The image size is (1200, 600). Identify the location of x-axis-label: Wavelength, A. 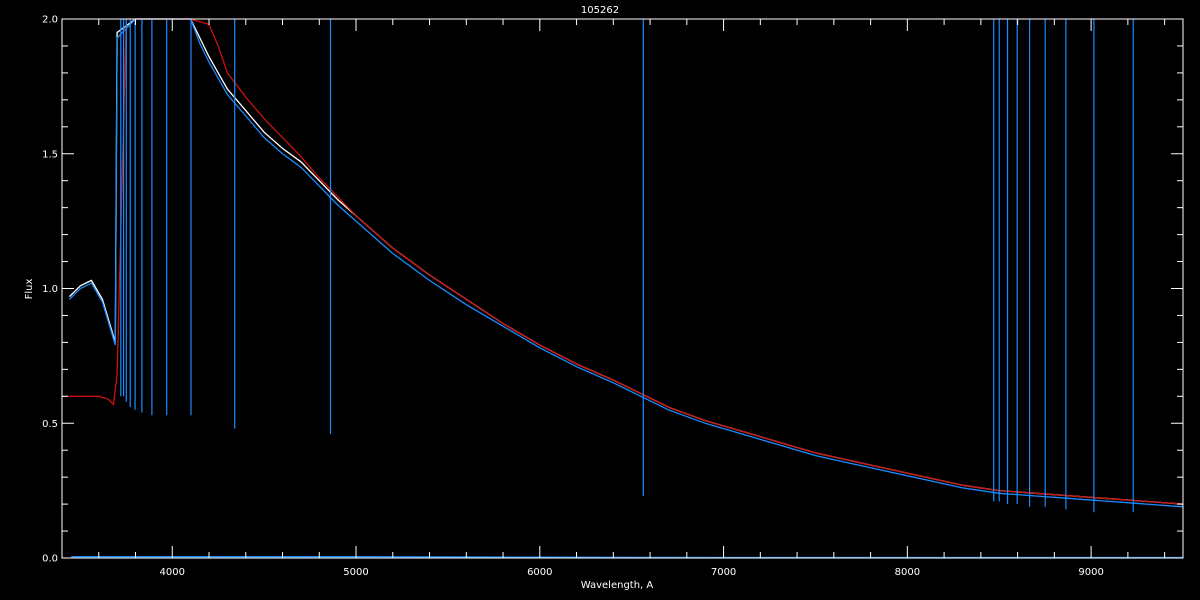
(617, 585).